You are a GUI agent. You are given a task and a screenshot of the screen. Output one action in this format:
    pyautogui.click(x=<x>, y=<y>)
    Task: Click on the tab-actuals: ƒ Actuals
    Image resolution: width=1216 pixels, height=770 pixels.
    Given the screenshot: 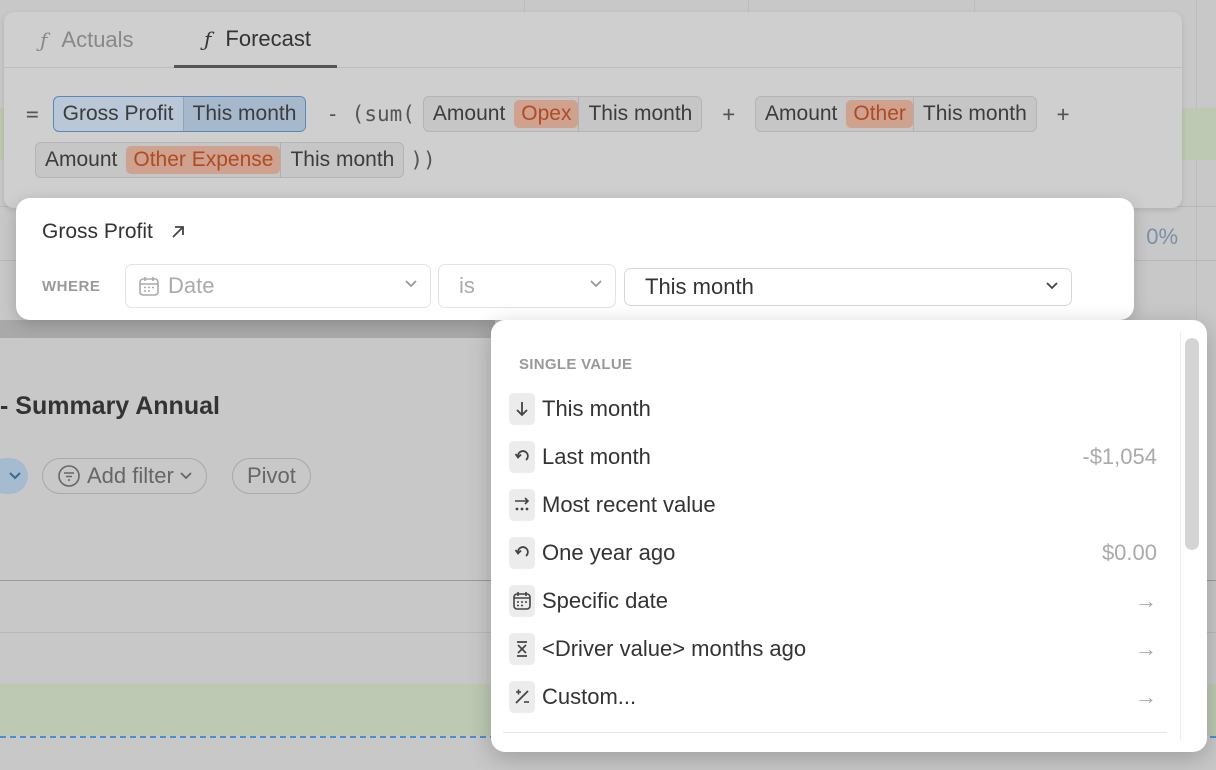 What is the action you would take?
    pyautogui.click(x=87, y=40)
    